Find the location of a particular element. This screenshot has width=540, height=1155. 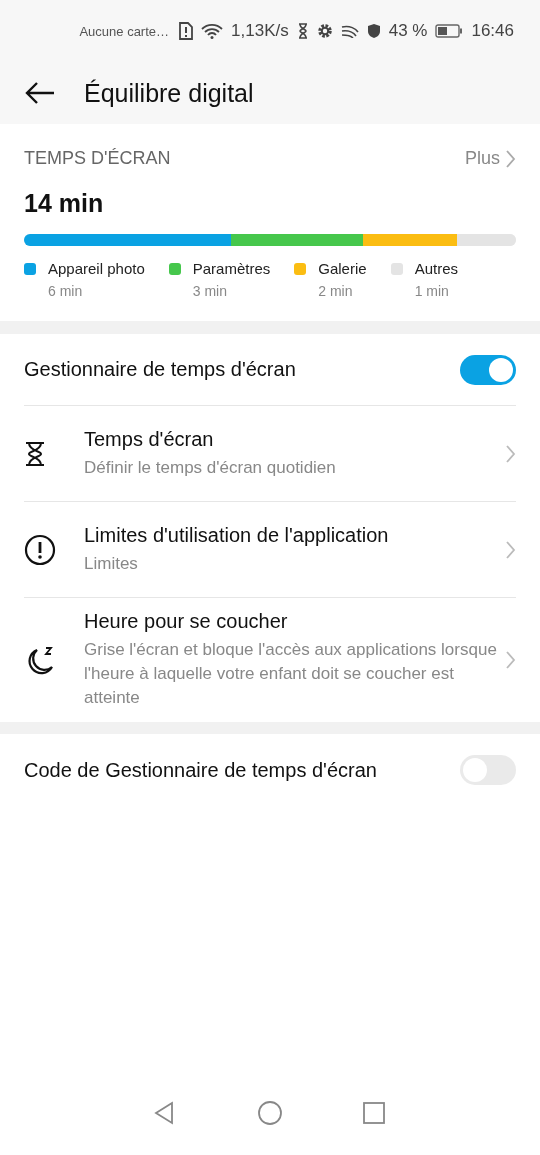

setting-title: Limites d'utilisation de l'application is located at coordinates (237, 535).